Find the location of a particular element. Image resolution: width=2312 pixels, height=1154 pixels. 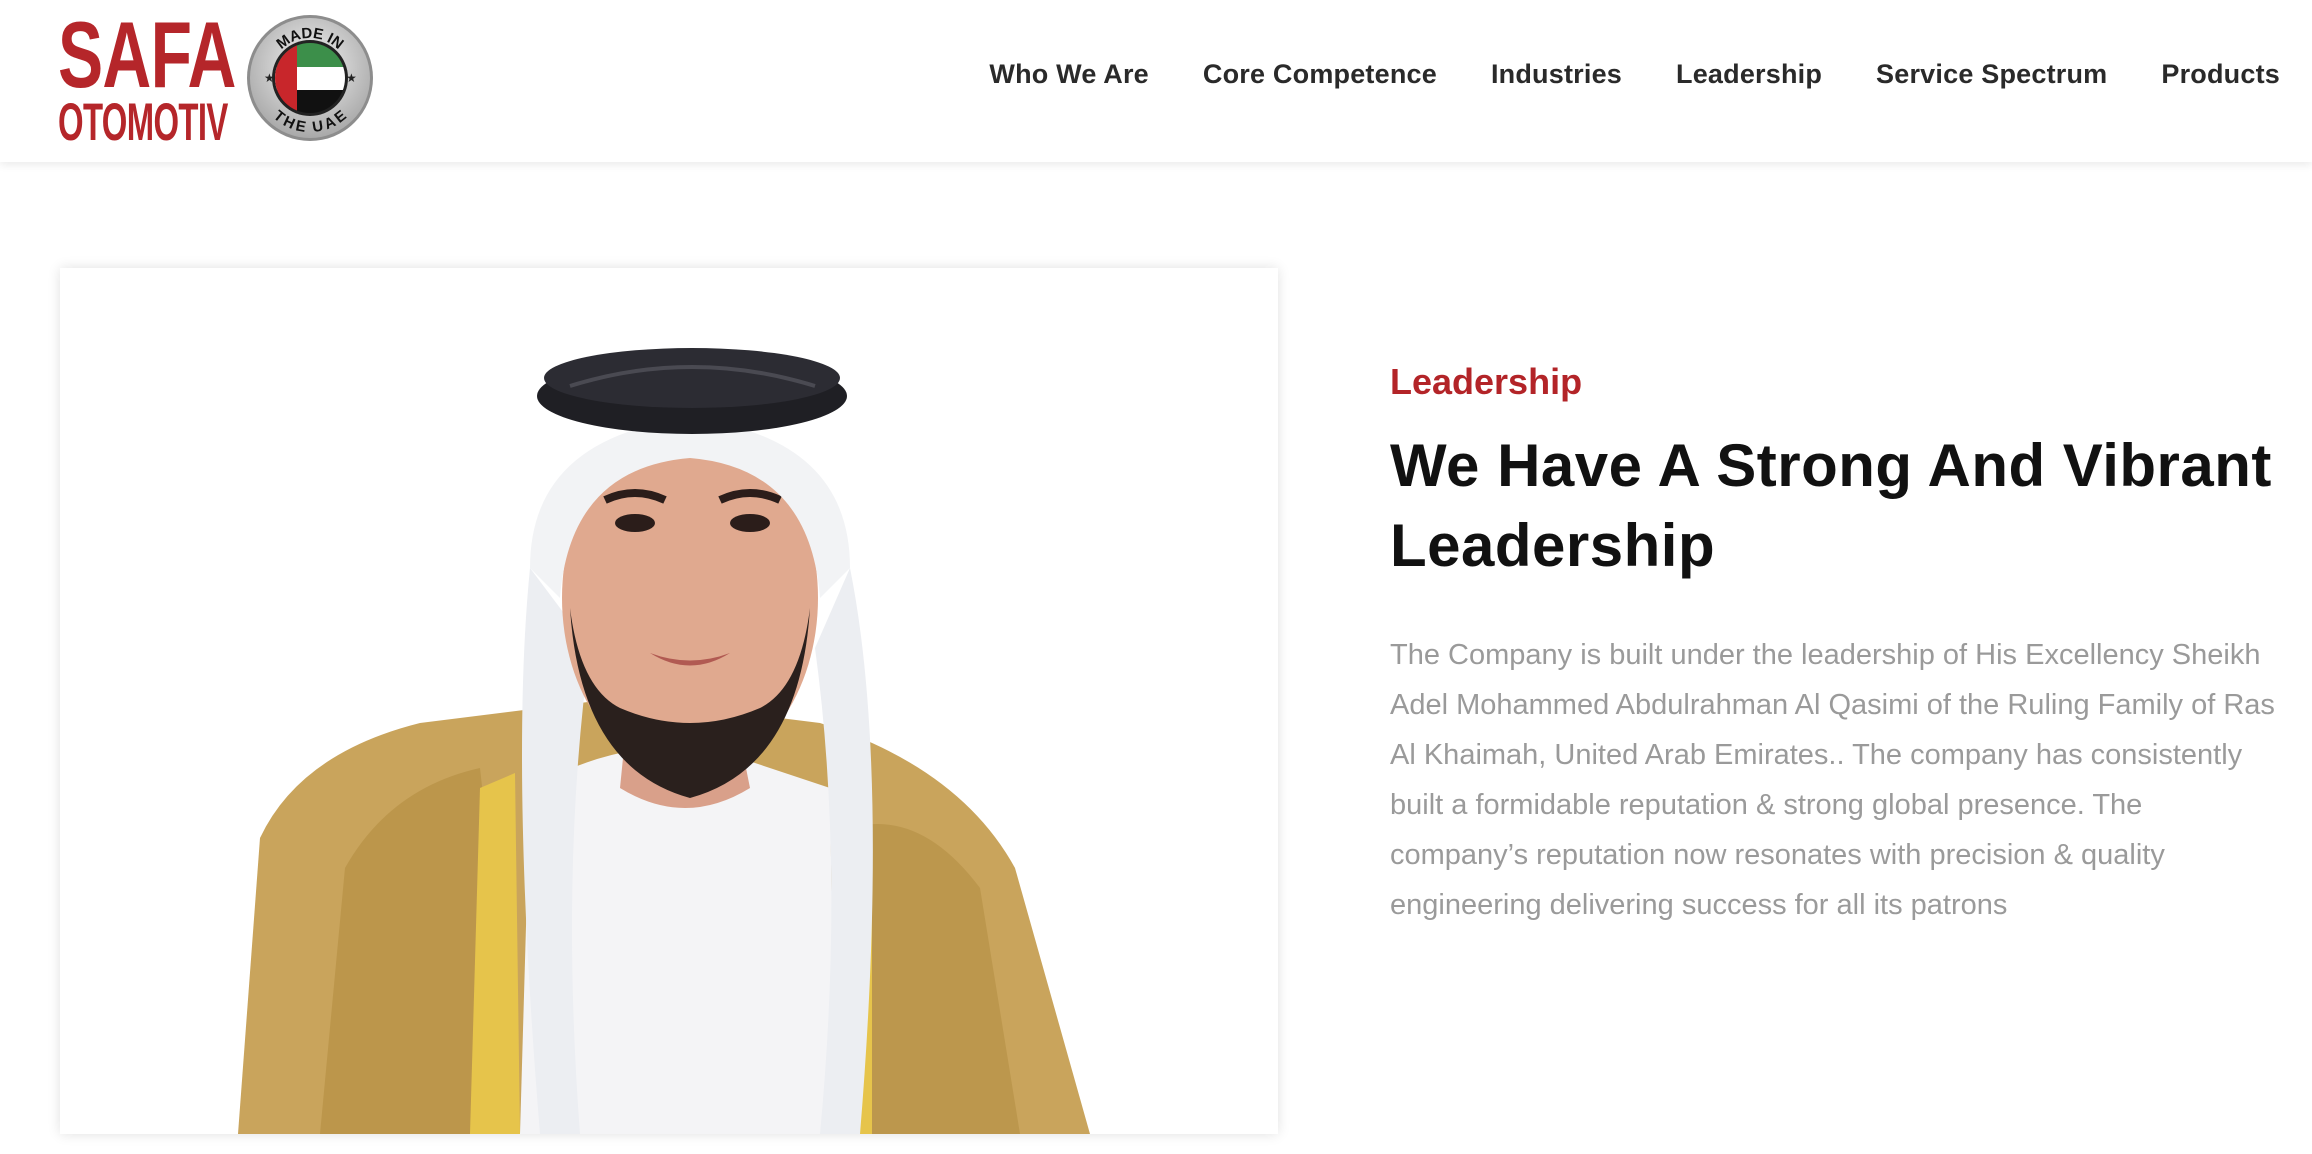

logo-wordmark: SAFA OTOMOTIV is located at coordinates (147, 80).